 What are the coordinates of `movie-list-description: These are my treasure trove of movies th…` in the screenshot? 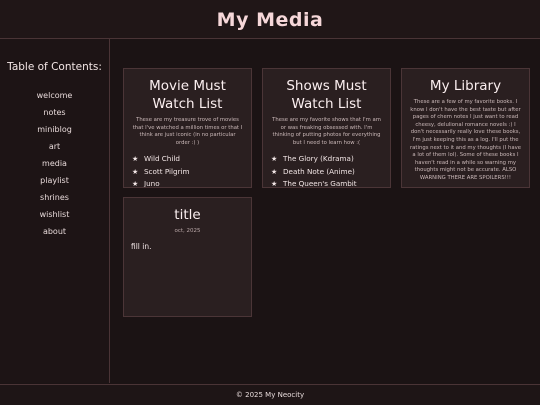 It's located at (187, 131).